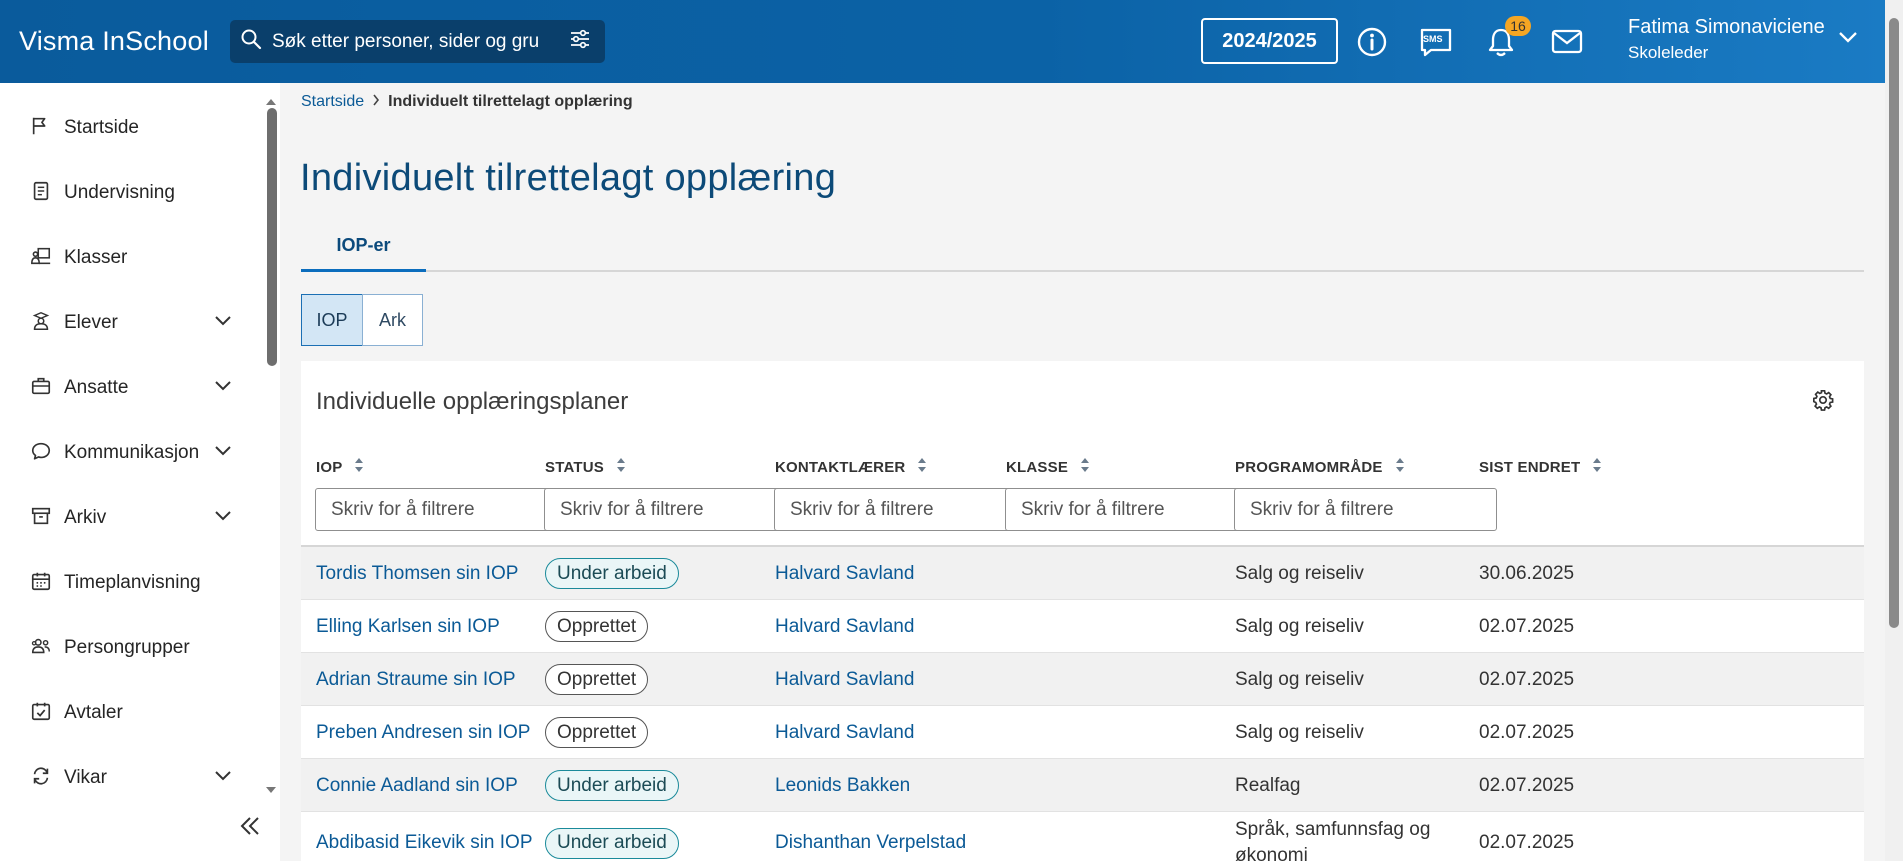 The image size is (1903, 861). I want to click on sidebar-item-persongrupper: Persongrupper, so click(131, 648).